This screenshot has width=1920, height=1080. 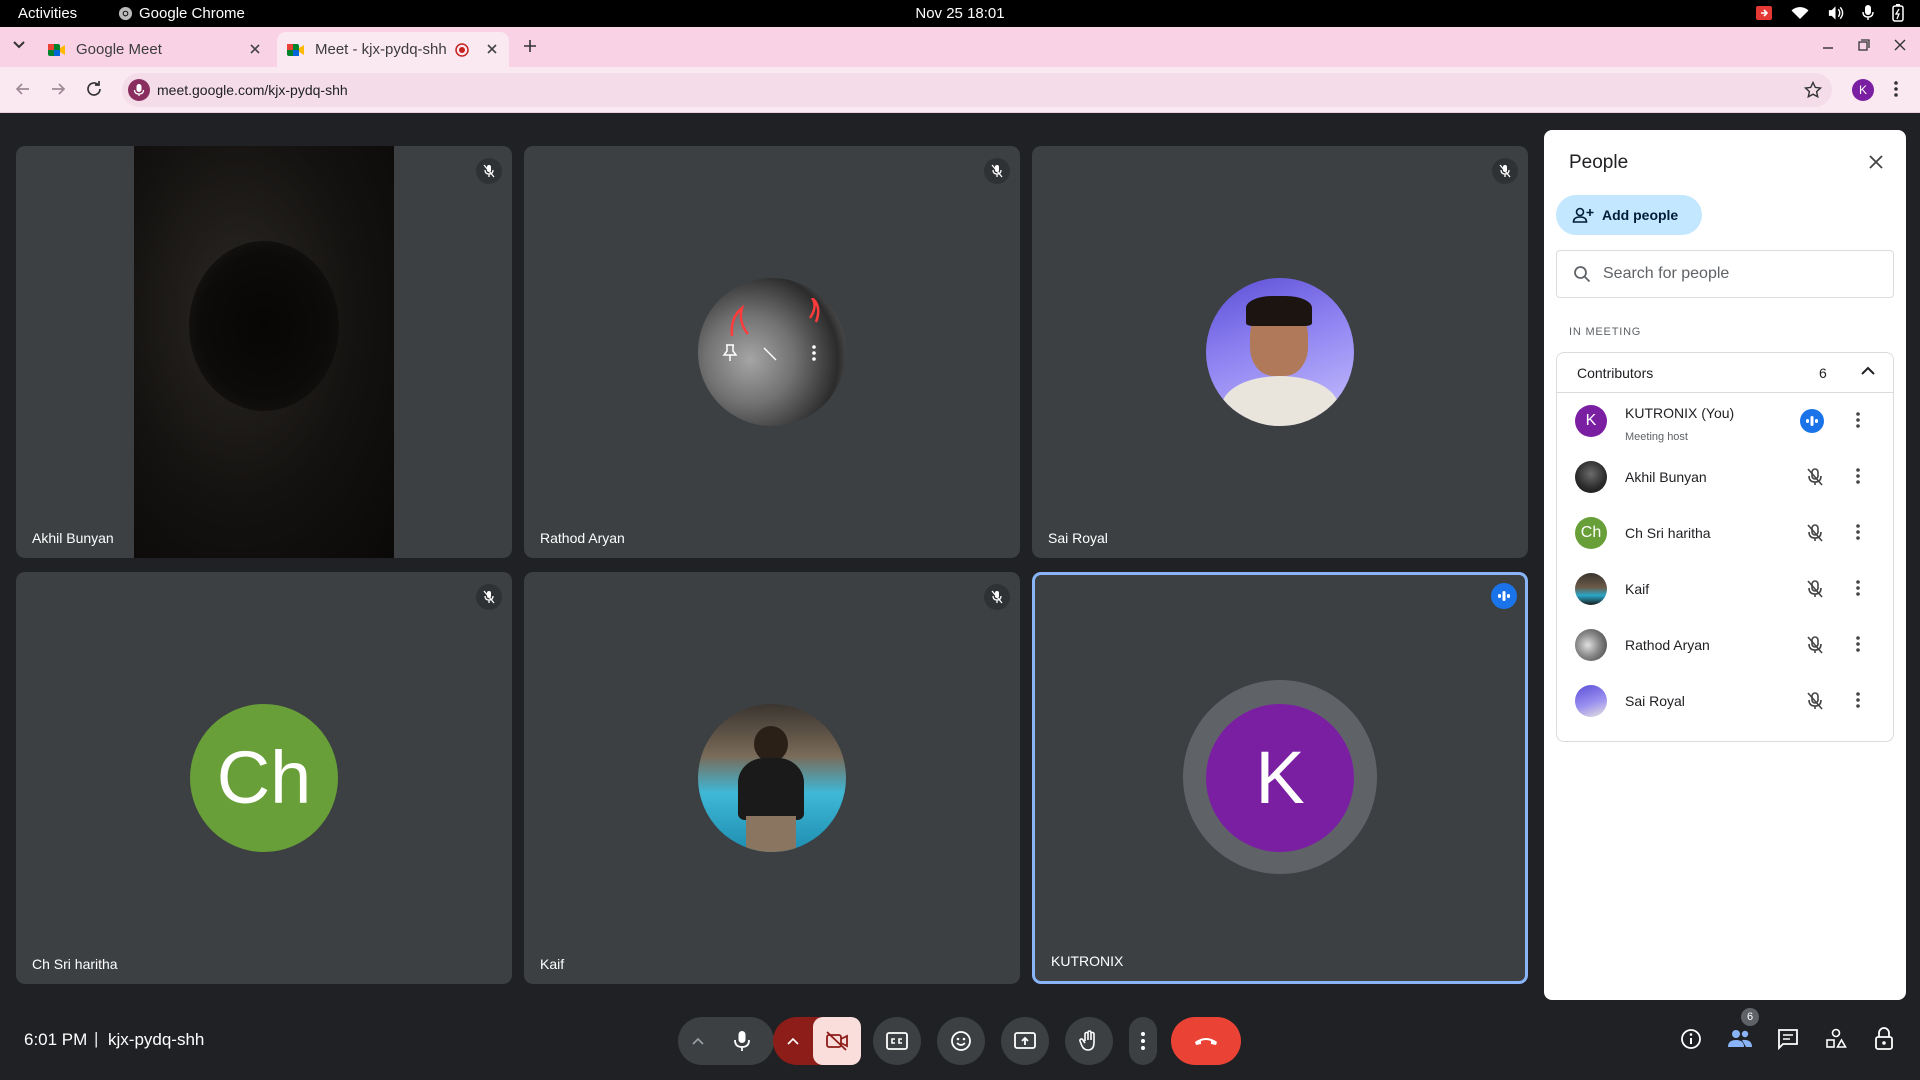 I want to click on pin-icon, so click(x=730, y=353).